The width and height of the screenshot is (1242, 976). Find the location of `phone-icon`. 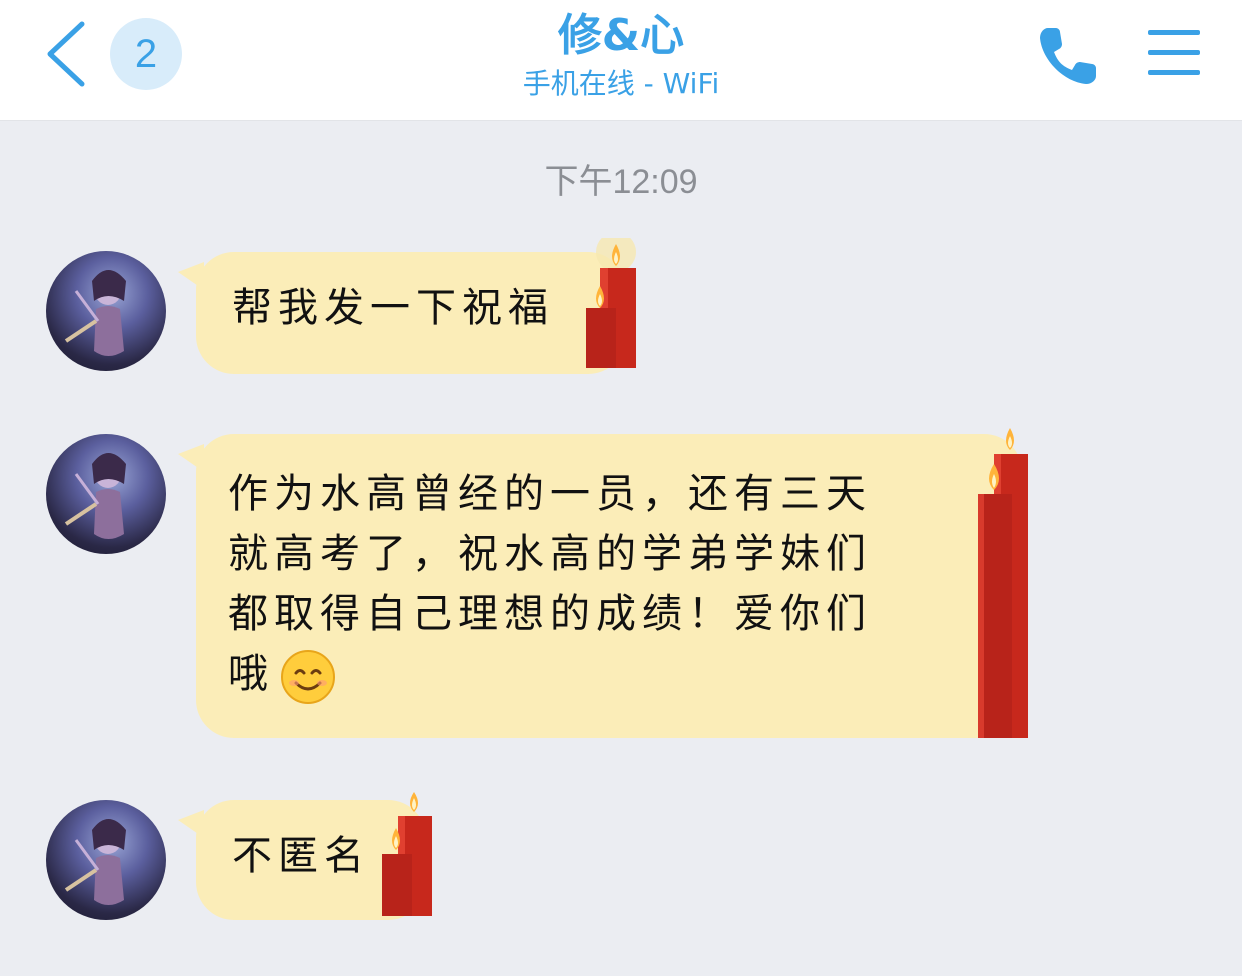

phone-icon is located at coordinates (1068, 56).